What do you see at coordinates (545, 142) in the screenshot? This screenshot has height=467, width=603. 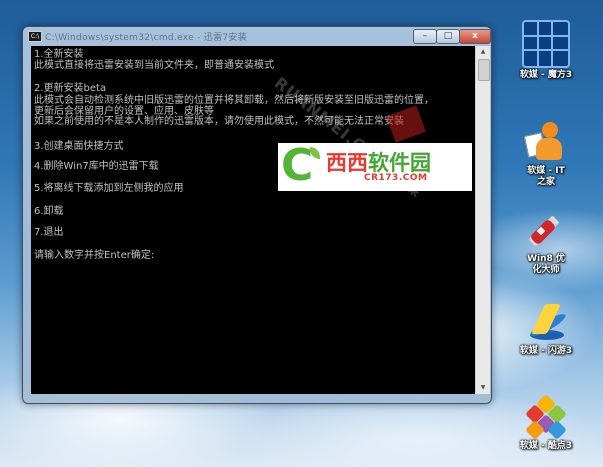 I see `ithome-person-icon` at bounding box center [545, 142].